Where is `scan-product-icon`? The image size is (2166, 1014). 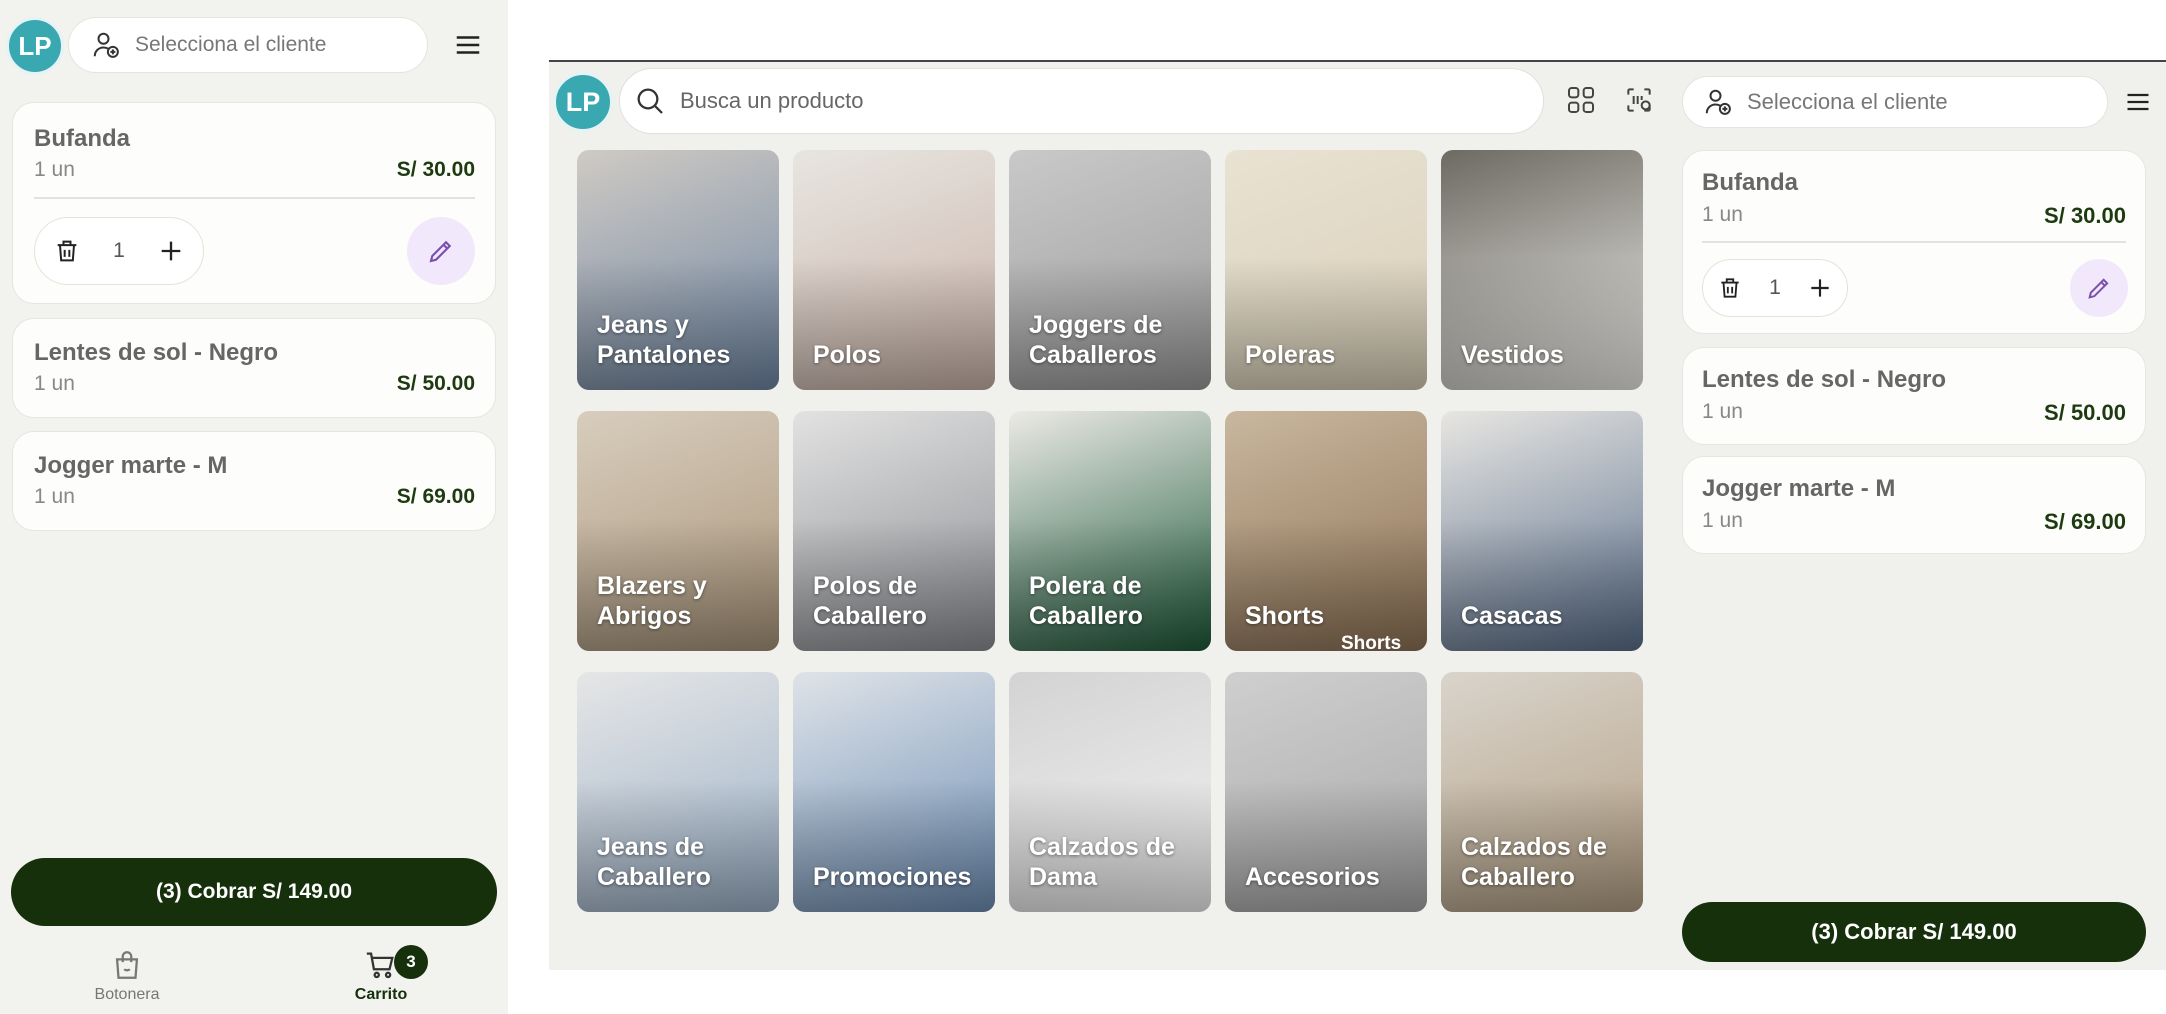 scan-product-icon is located at coordinates (1639, 102).